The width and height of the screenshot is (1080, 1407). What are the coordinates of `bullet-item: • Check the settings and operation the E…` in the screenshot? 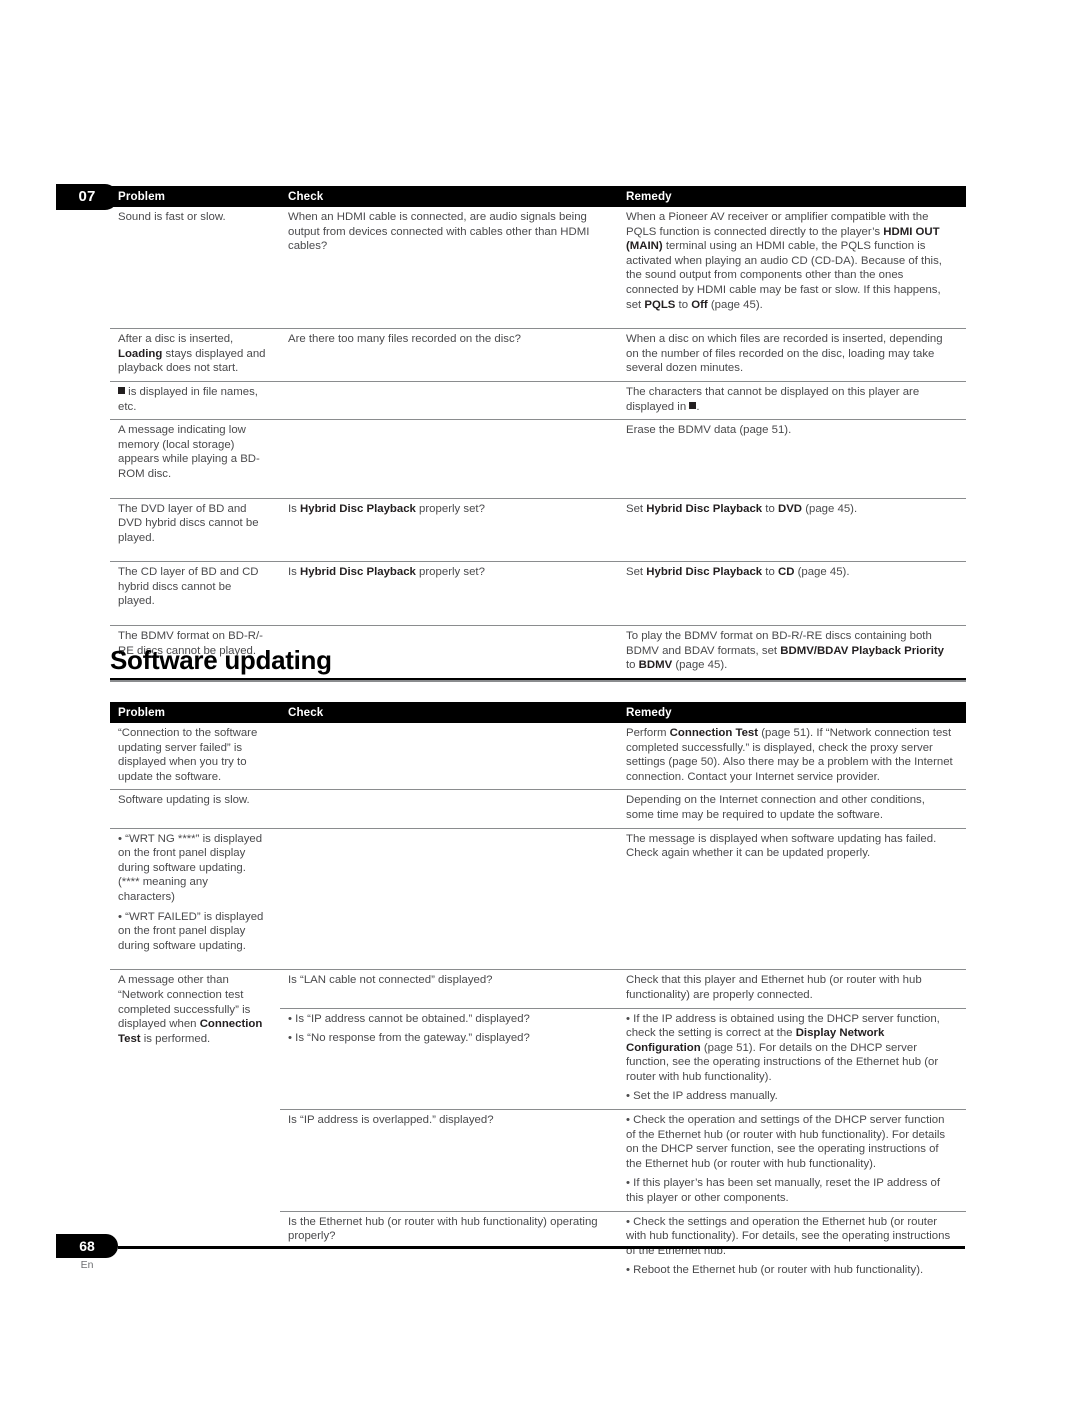 It's located at (788, 1236).